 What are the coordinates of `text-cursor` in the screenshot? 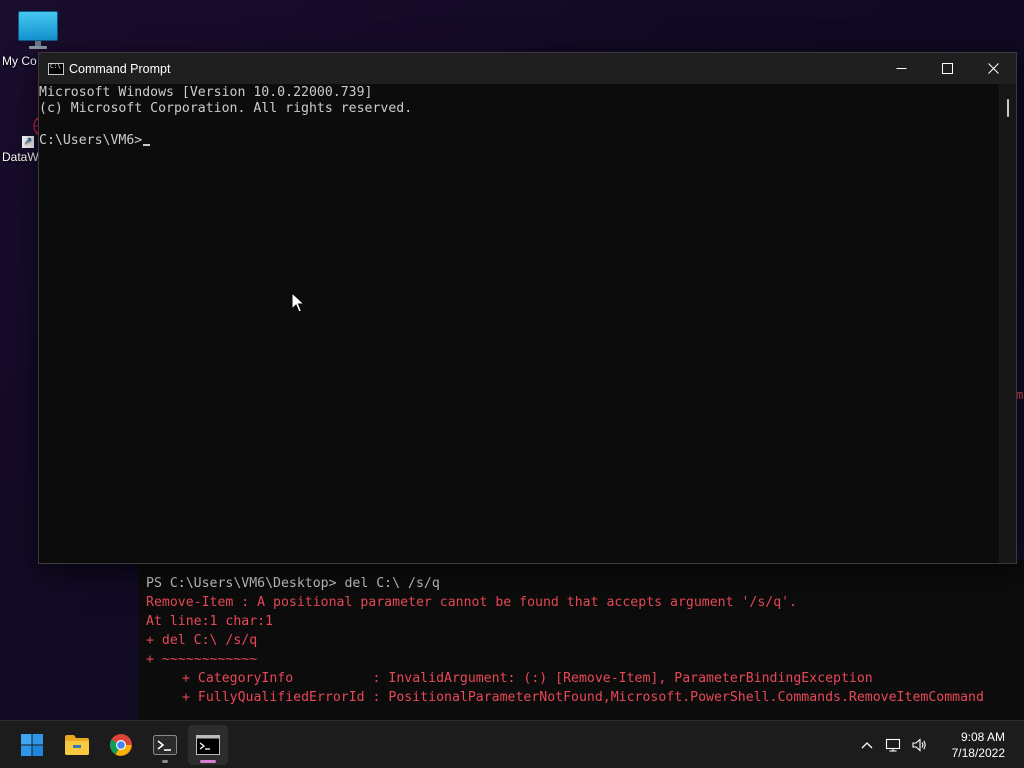 It's located at (147, 145).